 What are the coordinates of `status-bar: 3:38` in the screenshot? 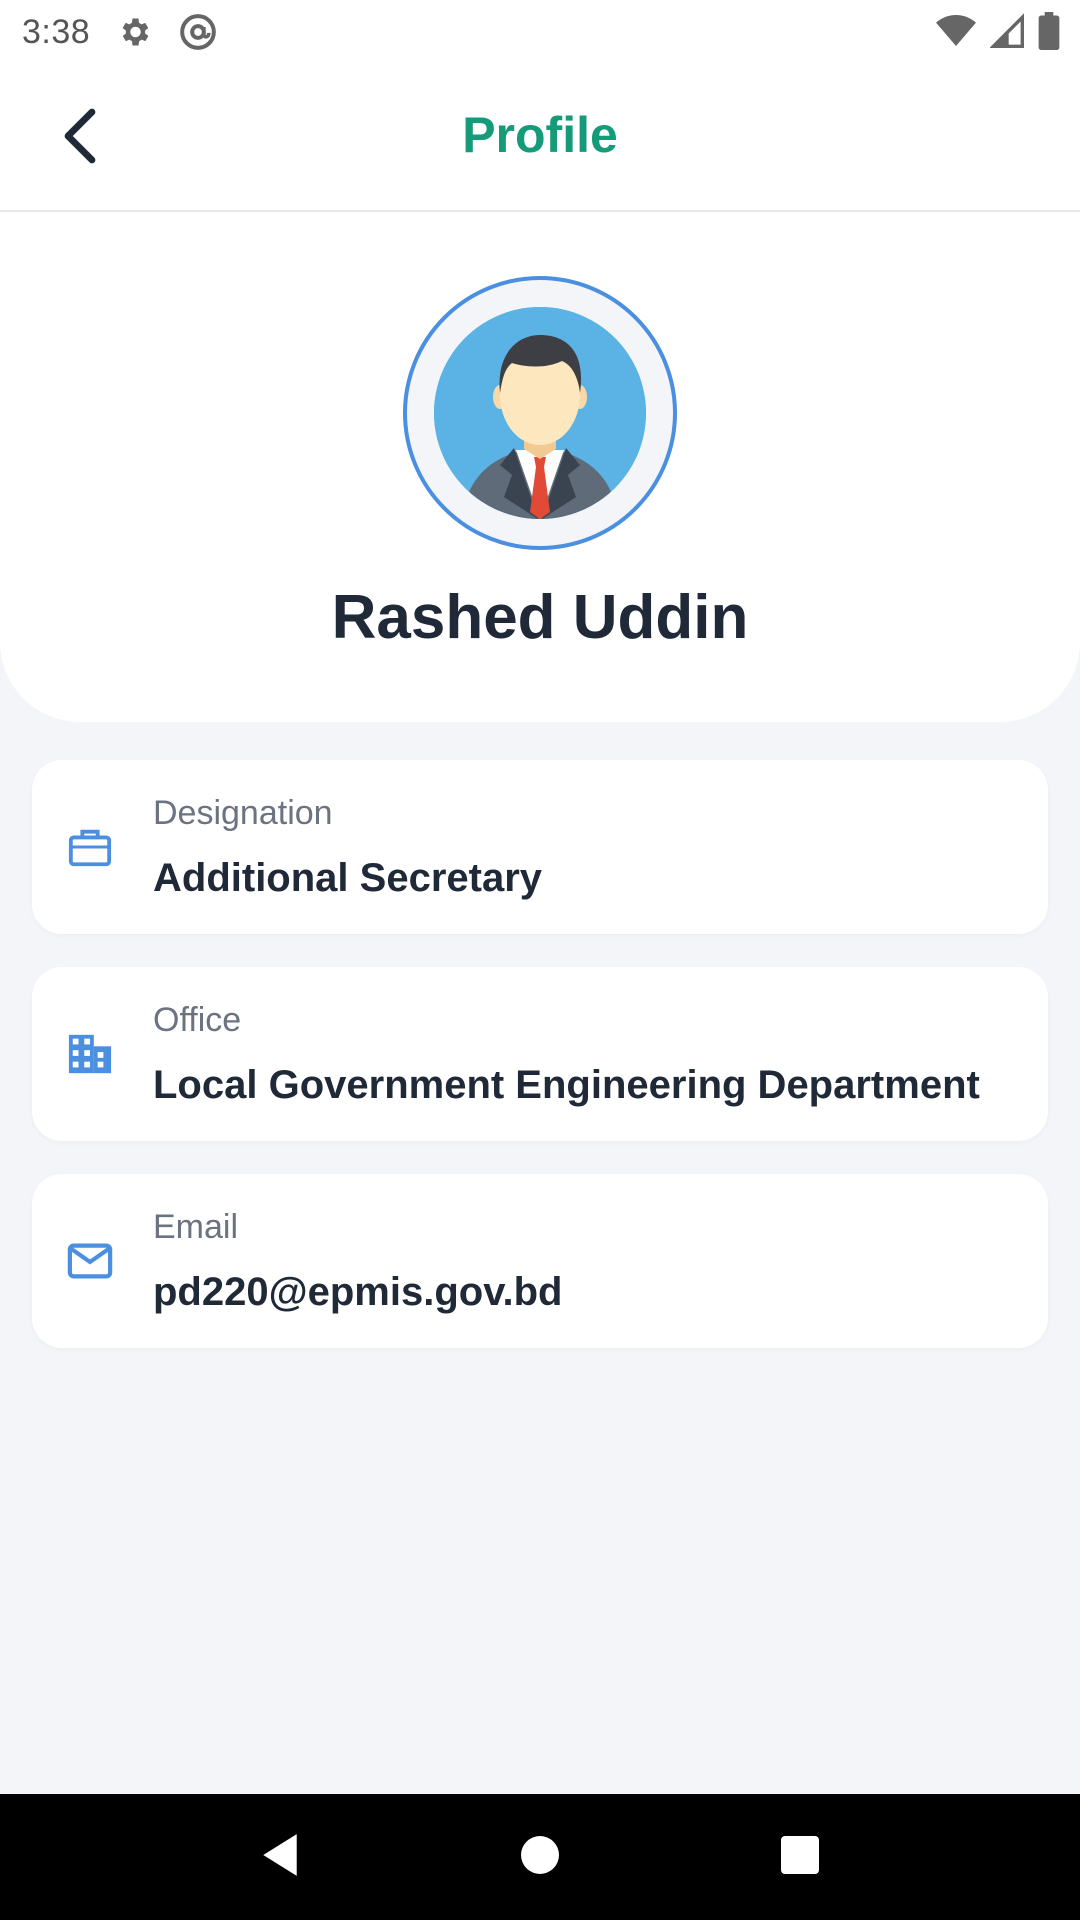 It's located at (540, 32).